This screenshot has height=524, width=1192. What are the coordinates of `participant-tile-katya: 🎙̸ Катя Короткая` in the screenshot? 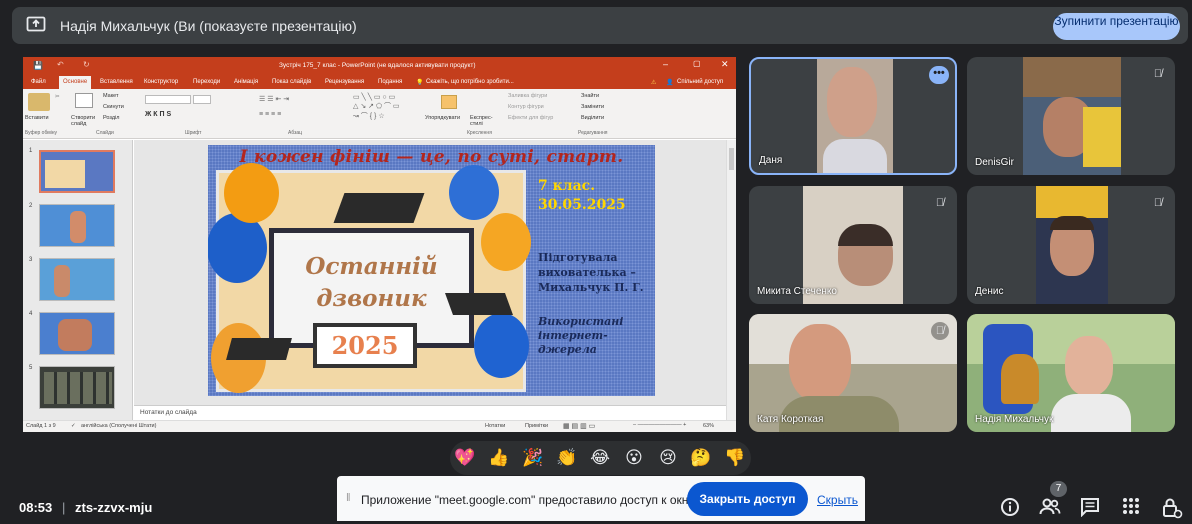 It's located at (853, 373).